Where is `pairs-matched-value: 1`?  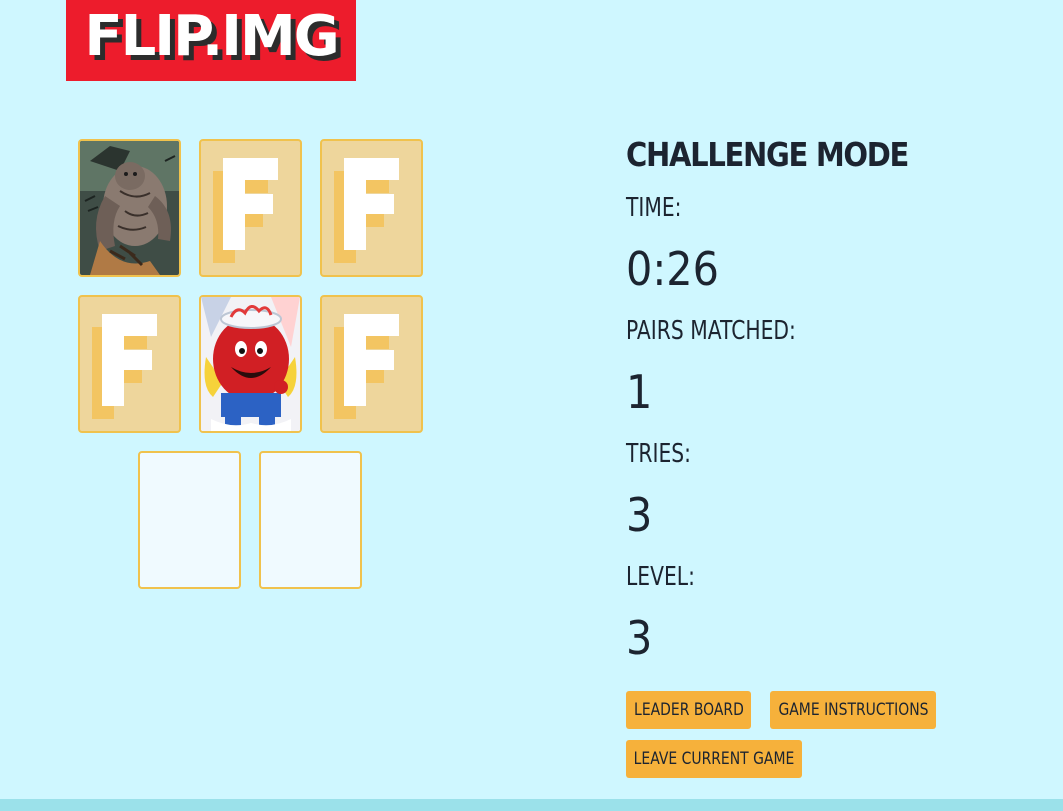 pairs-matched-value: 1 is located at coordinates (639, 392).